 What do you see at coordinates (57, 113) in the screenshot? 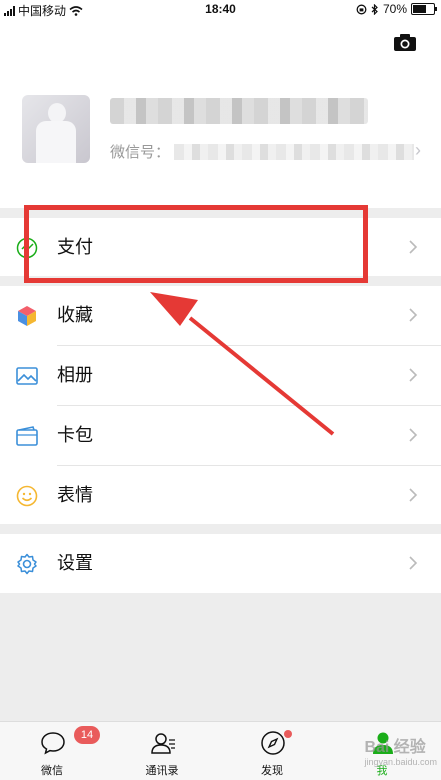
I see `avatar-head-shape` at bounding box center [57, 113].